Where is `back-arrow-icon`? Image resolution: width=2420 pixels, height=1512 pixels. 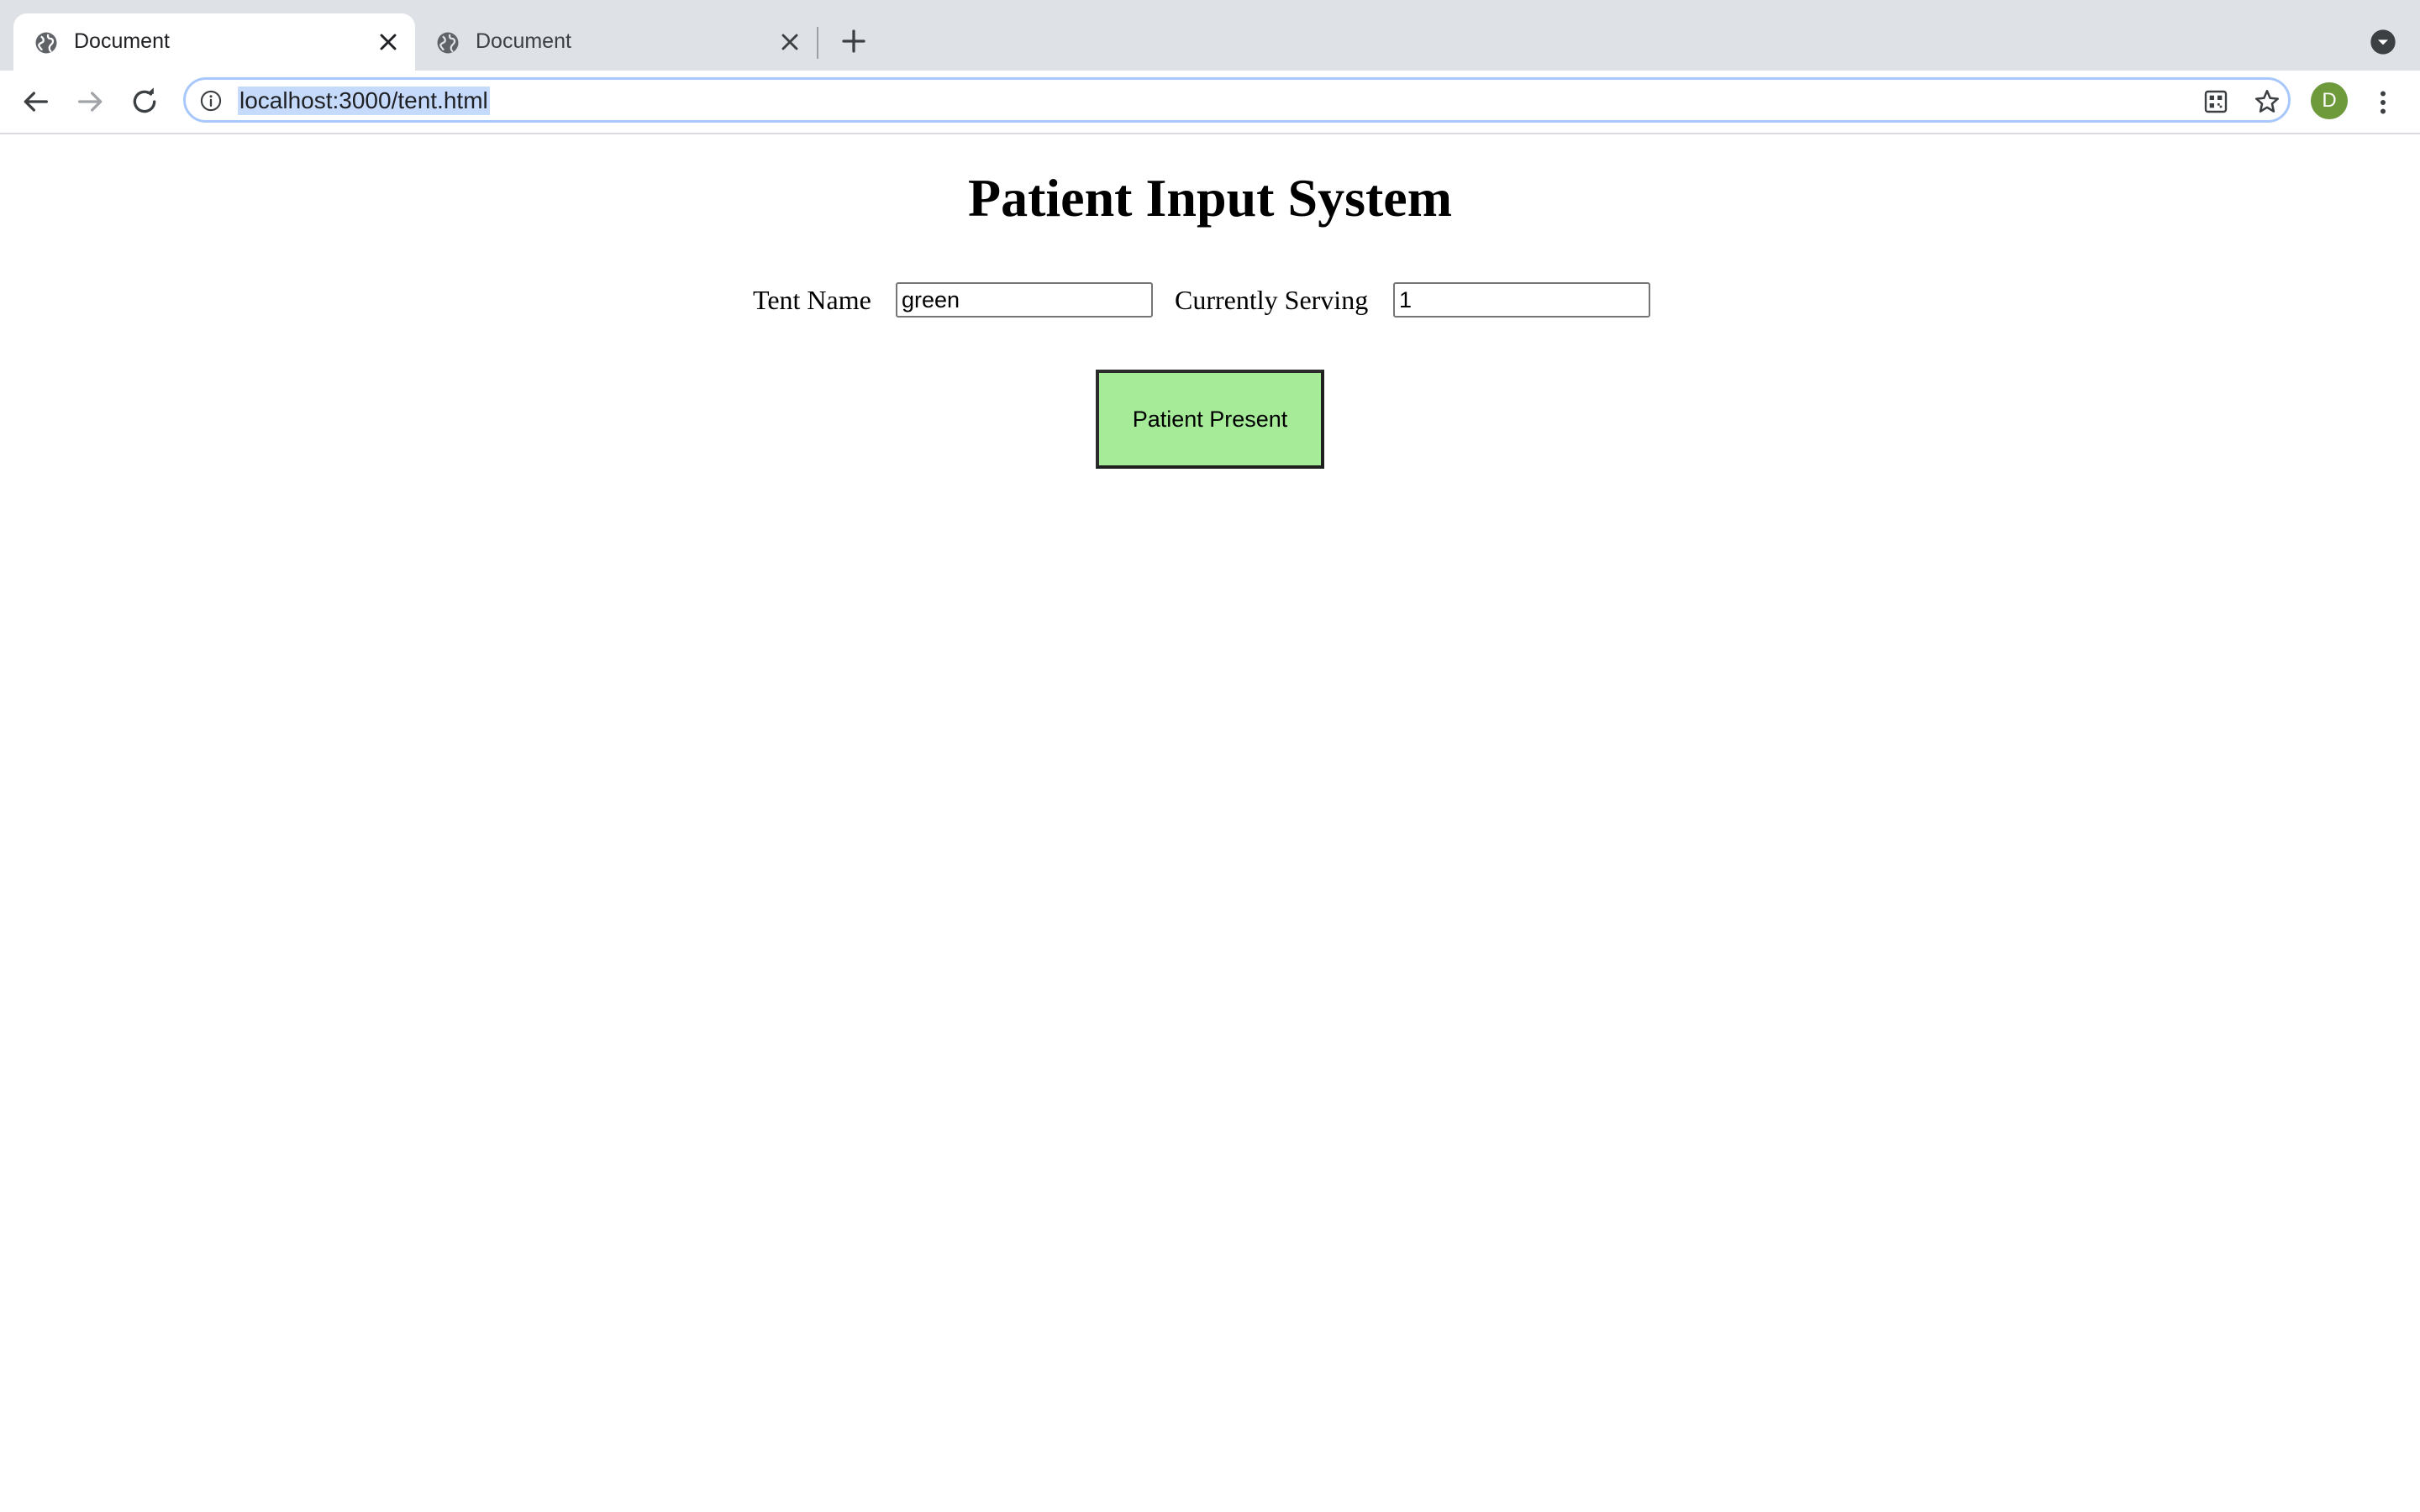 back-arrow-icon is located at coordinates (35, 101).